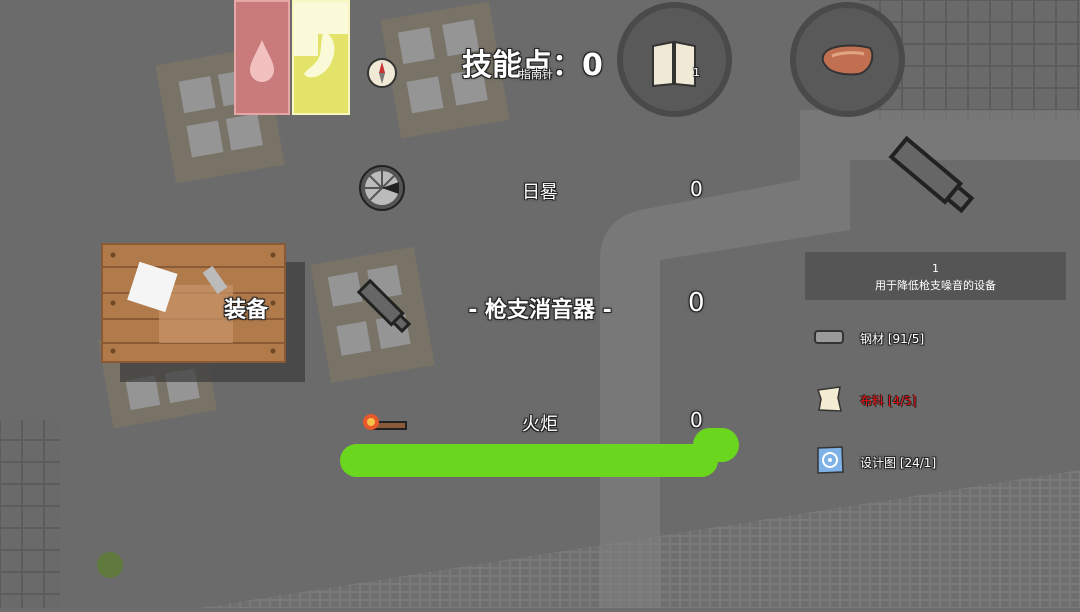  What do you see at coordinates (931, 174) in the screenshot?
I see `silencer-preview-icon` at bounding box center [931, 174].